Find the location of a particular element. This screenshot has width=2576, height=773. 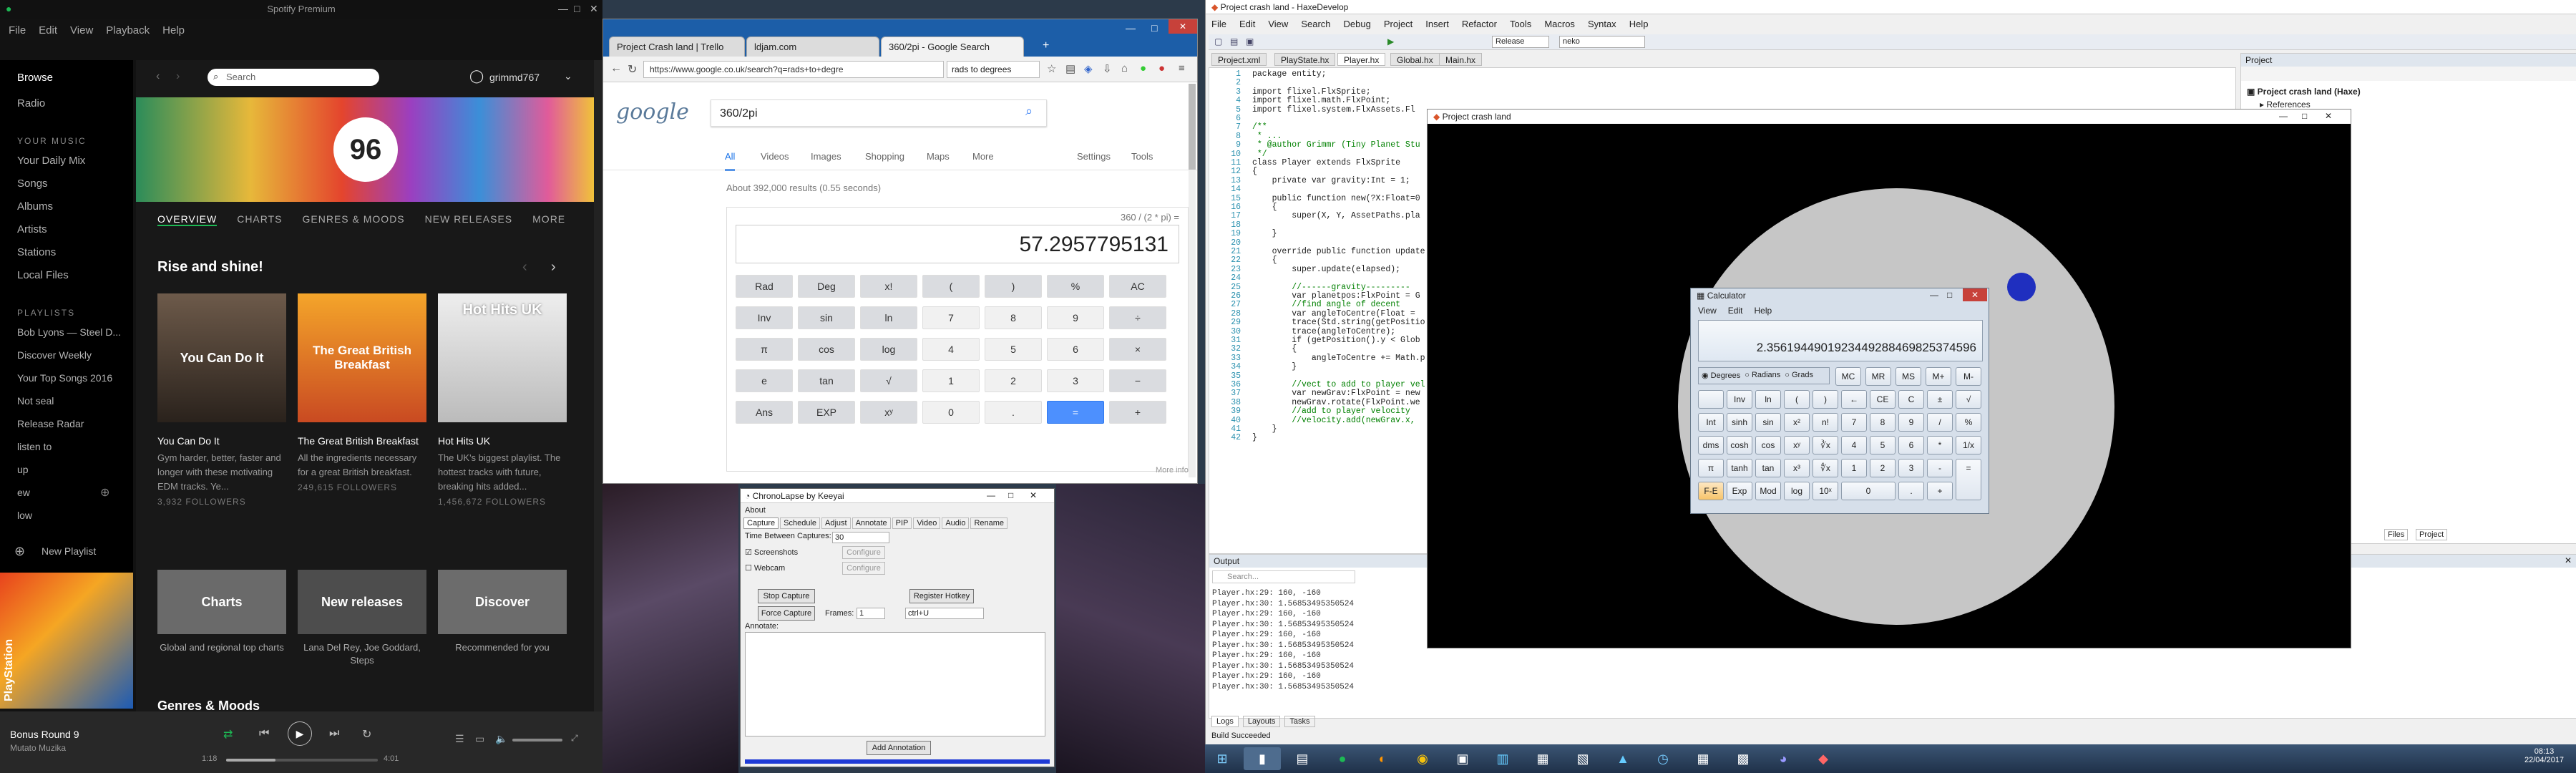

volume-slider is located at coordinates (537, 740).